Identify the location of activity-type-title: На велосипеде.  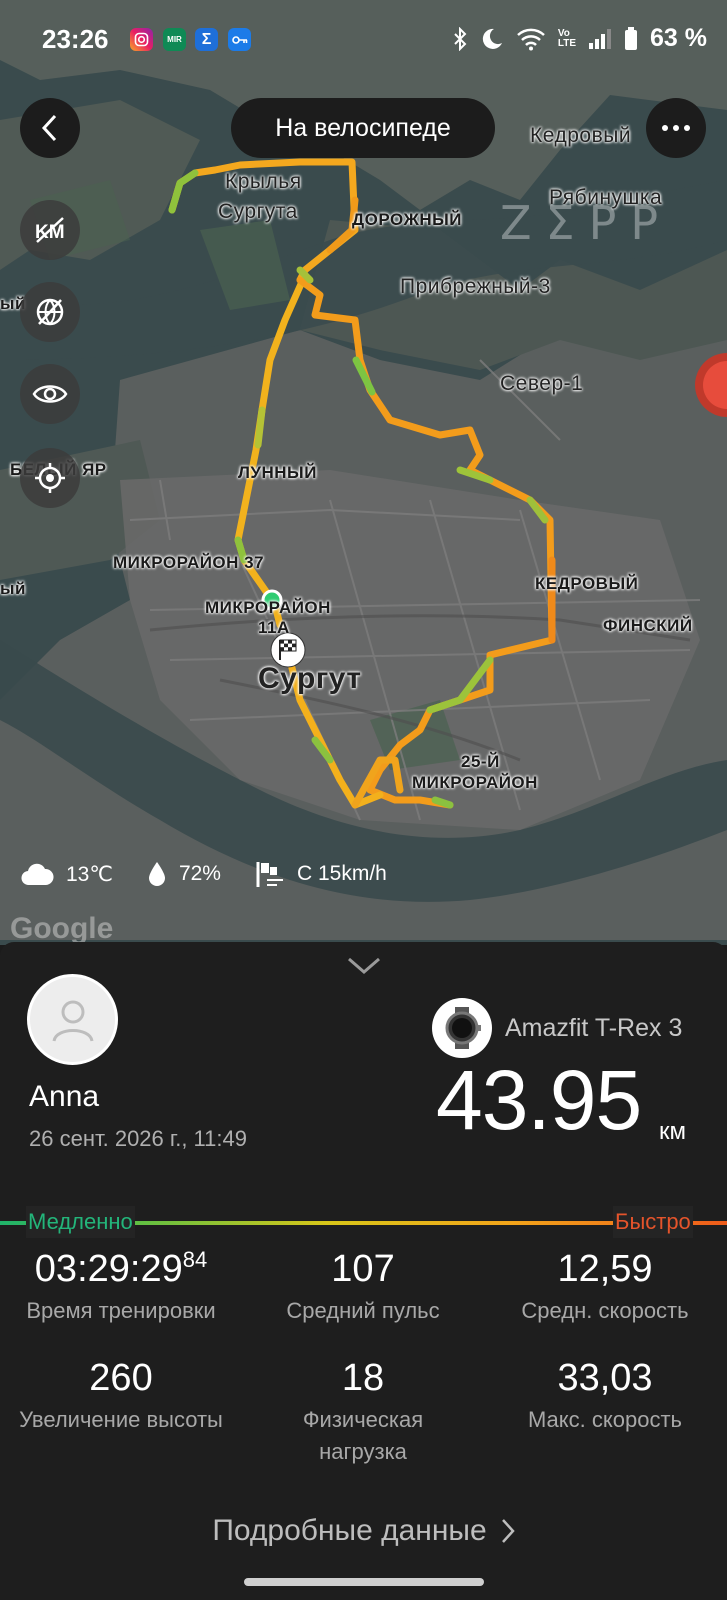
(363, 128).